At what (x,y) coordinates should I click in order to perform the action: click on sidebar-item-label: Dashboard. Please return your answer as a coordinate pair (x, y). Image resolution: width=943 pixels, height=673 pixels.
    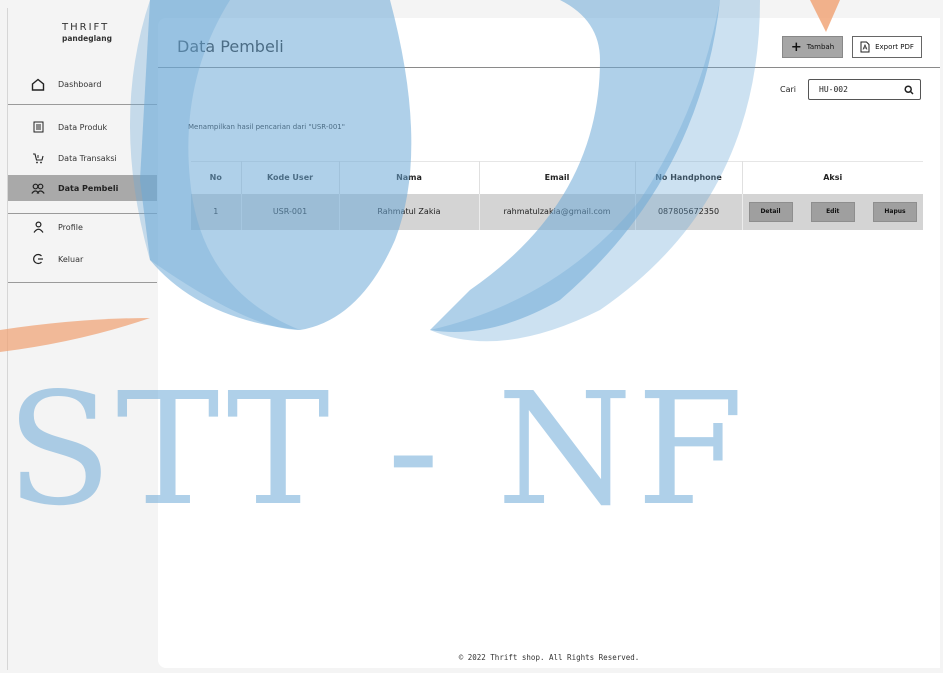
    Looking at the image, I should click on (80, 84).